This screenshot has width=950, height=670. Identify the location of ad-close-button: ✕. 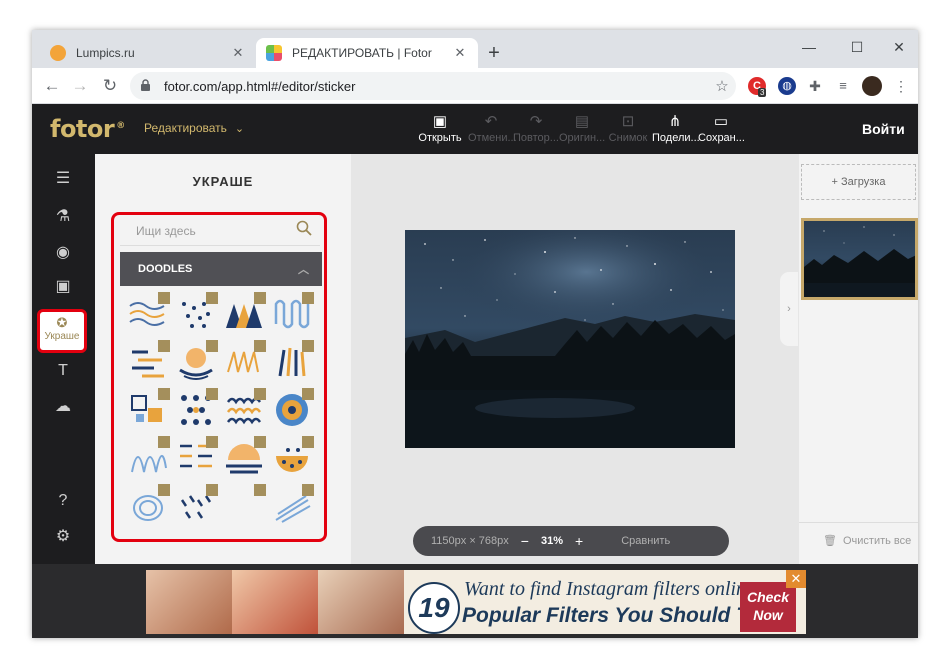
(796, 579).